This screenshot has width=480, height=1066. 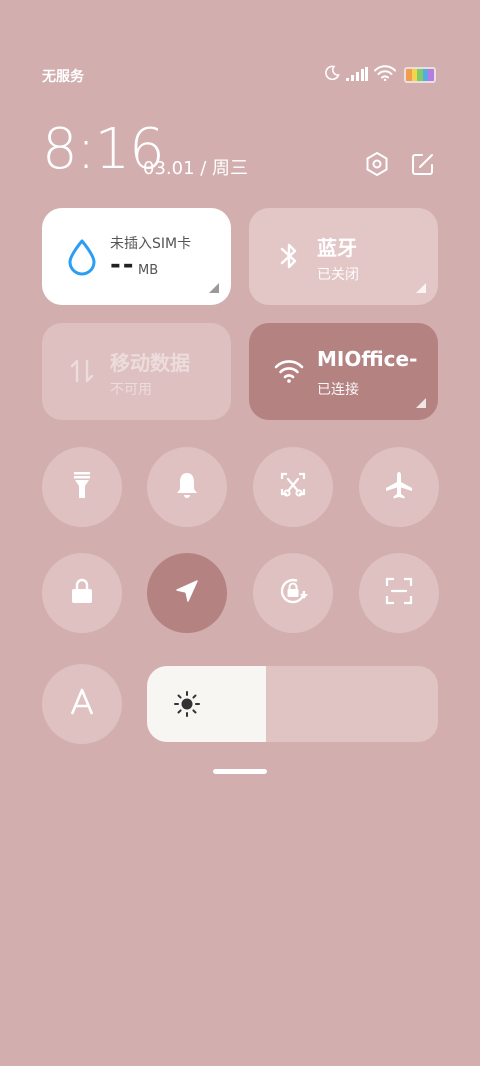 What do you see at coordinates (431, 75) in the screenshot?
I see `battery-segment` at bounding box center [431, 75].